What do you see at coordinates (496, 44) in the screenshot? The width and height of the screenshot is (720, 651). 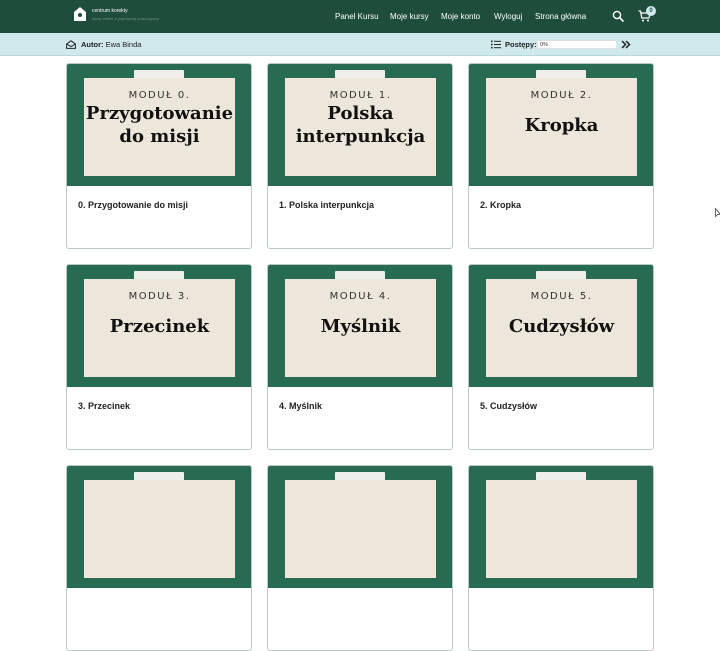 I see `list-icon` at bounding box center [496, 44].